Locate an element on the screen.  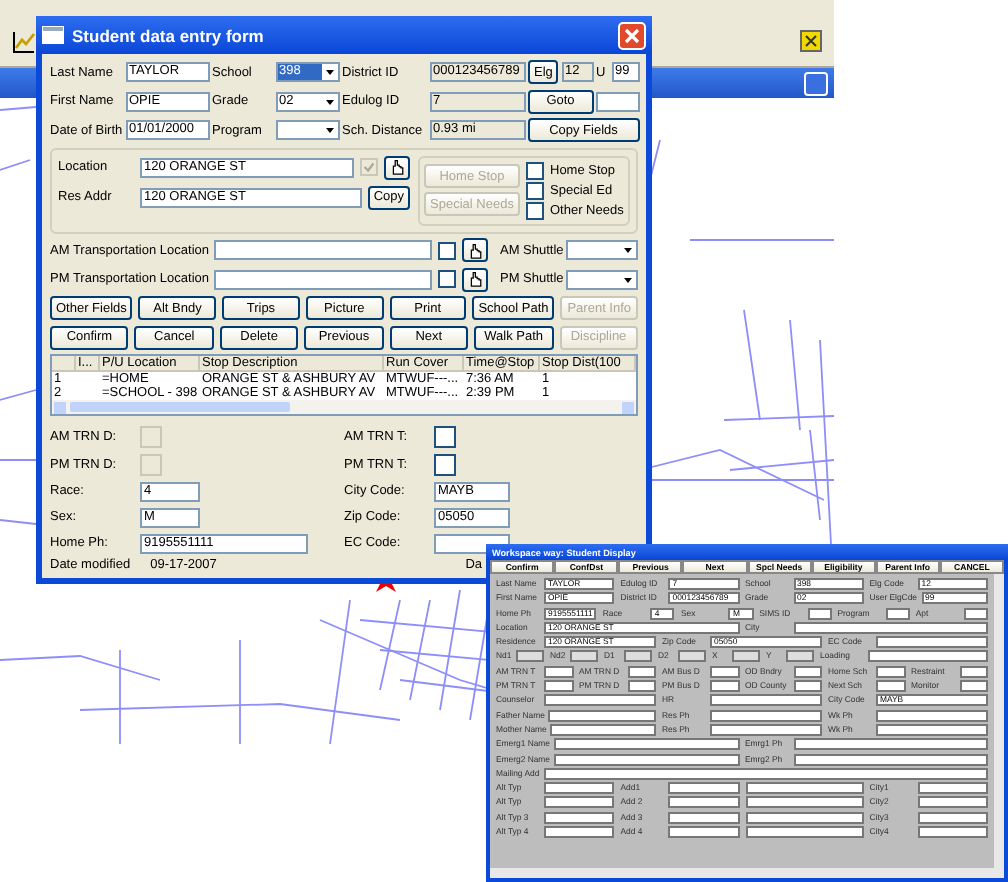
square-icon is located at coordinates (811, 41).